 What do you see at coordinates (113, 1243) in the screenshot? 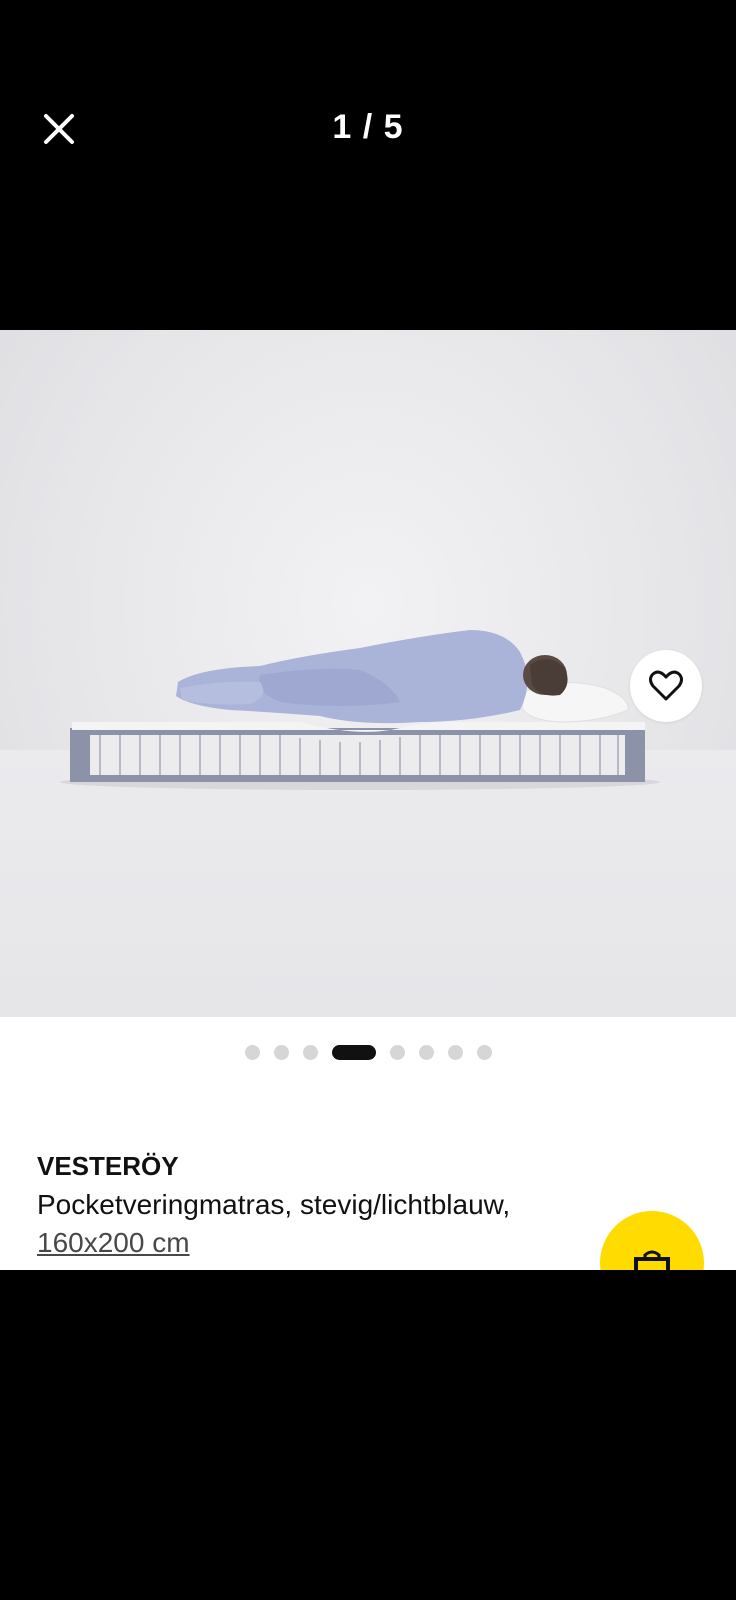
I see `product-size-link: 160x200 cm` at bounding box center [113, 1243].